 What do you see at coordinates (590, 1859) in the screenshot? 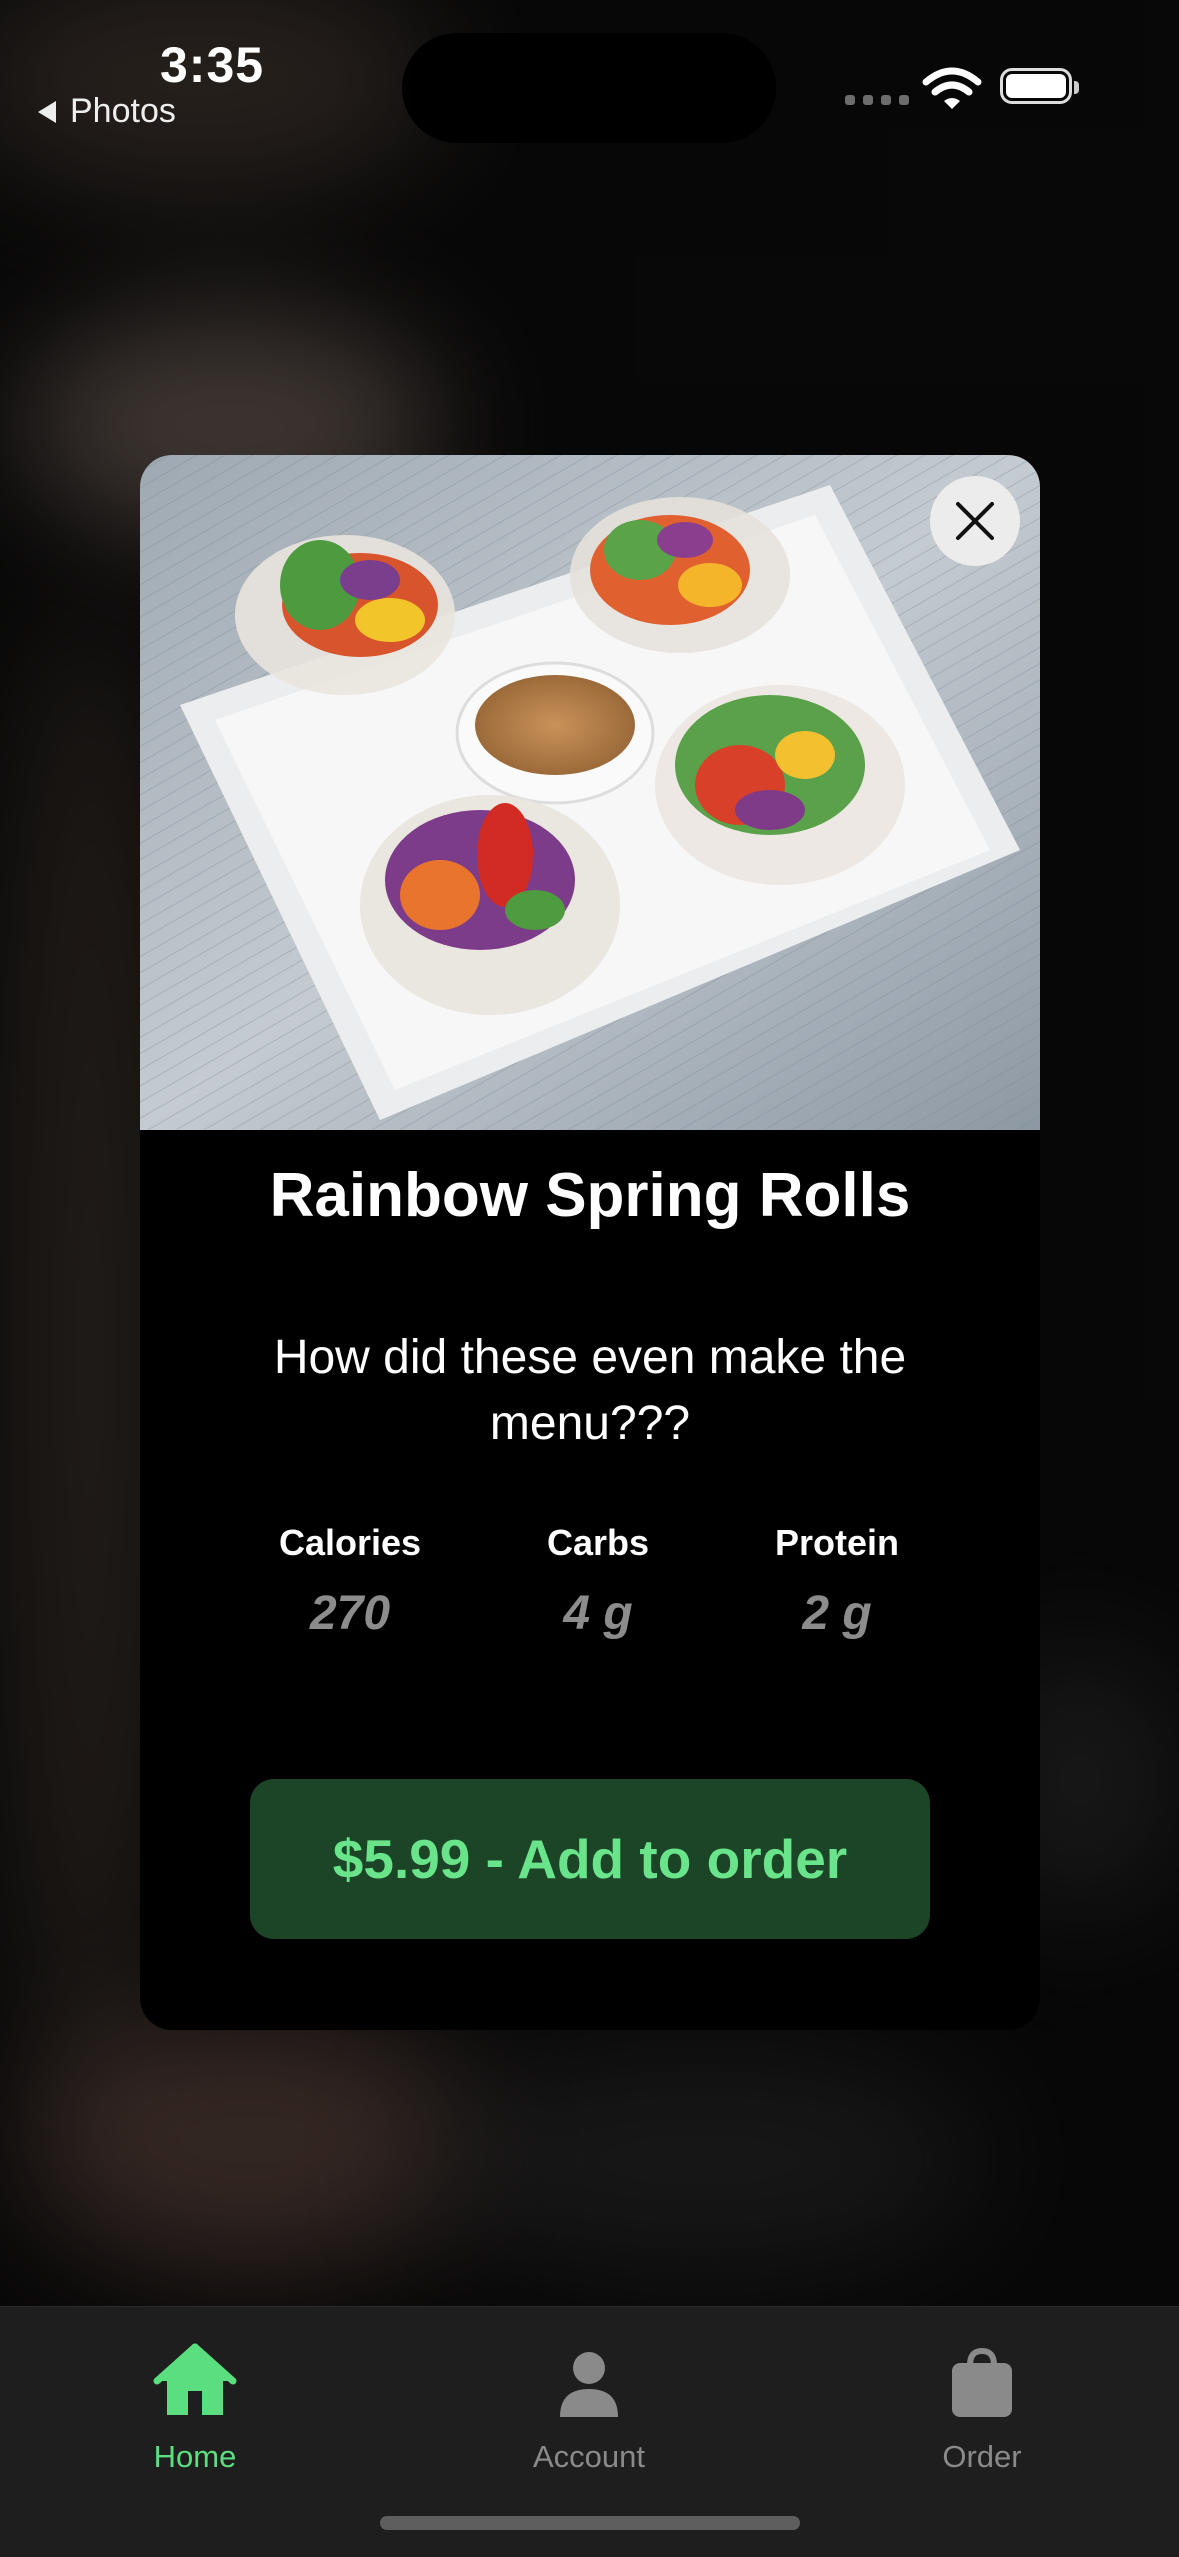
I see `add-to-order-button: $5.99 - Add to order` at bounding box center [590, 1859].